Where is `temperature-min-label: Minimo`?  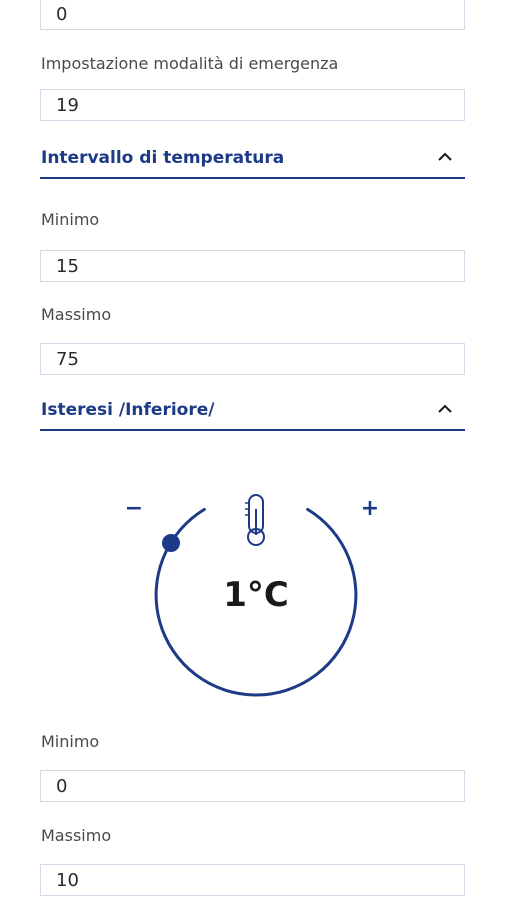
temperature-min-label: Minimo is located at coordinates (70, 219).